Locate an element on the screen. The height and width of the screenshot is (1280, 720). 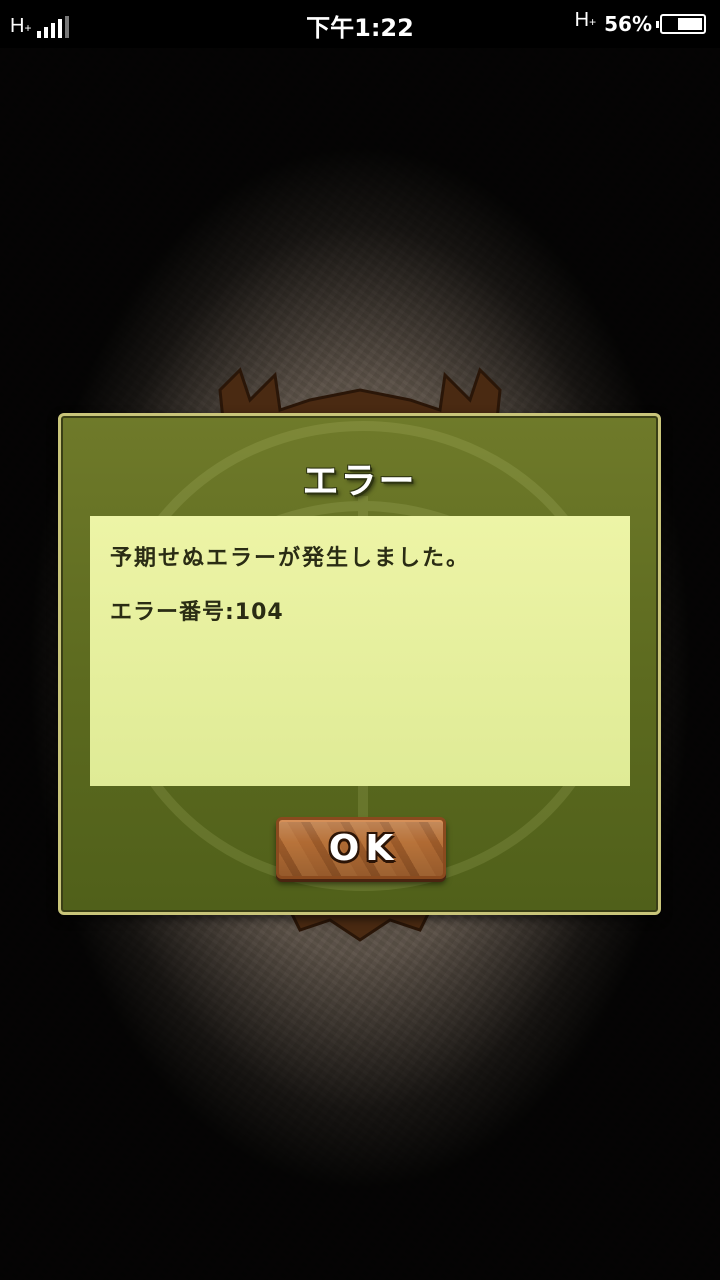
network-type-right: H+ is located at coordinates (585, 19).